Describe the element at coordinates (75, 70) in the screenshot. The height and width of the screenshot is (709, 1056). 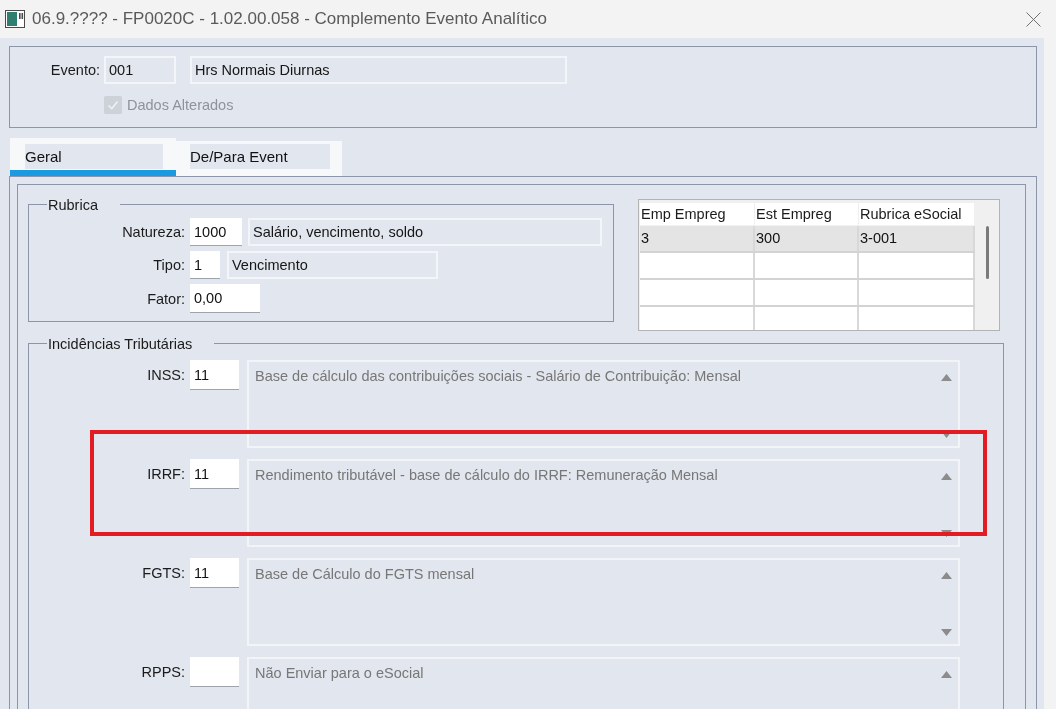
I see `field-label: Evento:` at that location.